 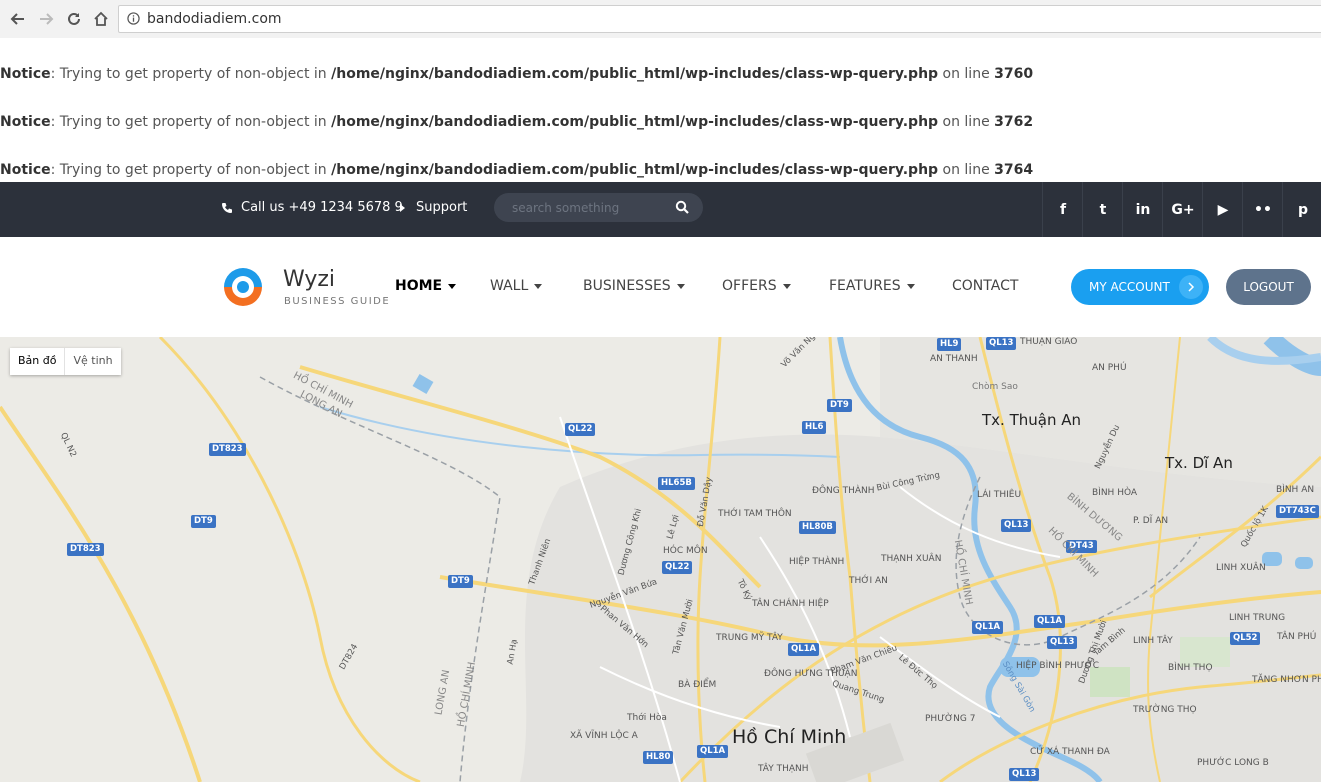 What do you see at coordinates (749, 638) in the screenshot?
I see `place-label: TRUNG MỸ TÂY` at bounding box center [749, 638].